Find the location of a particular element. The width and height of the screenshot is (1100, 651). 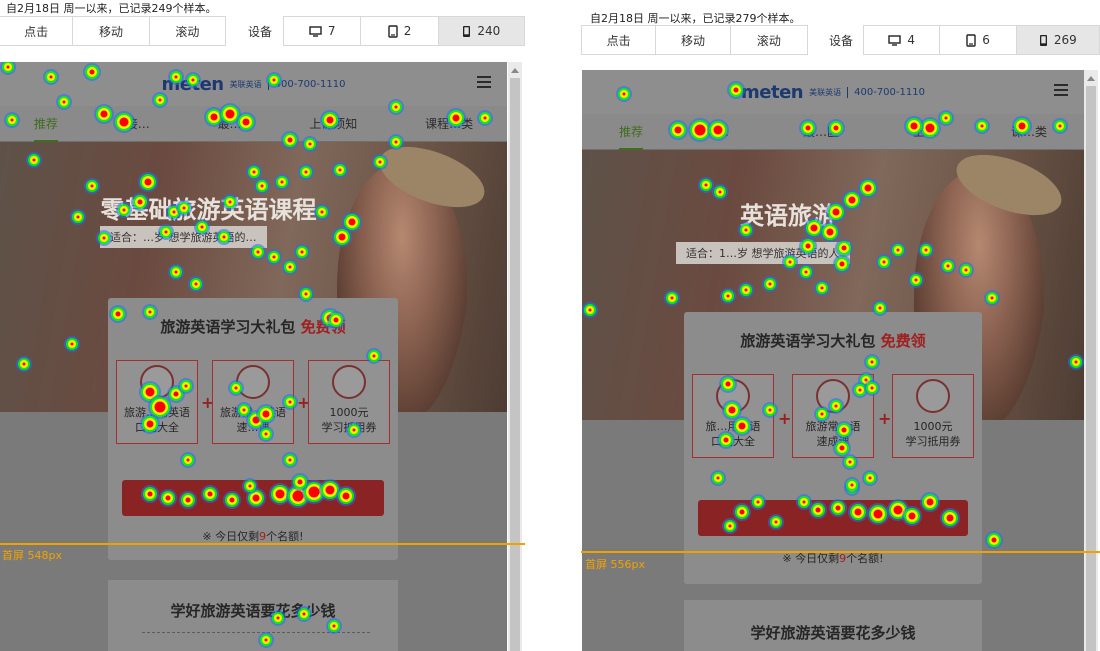

device-tabs: 7 2 240 is located at coordinates (404, 31).